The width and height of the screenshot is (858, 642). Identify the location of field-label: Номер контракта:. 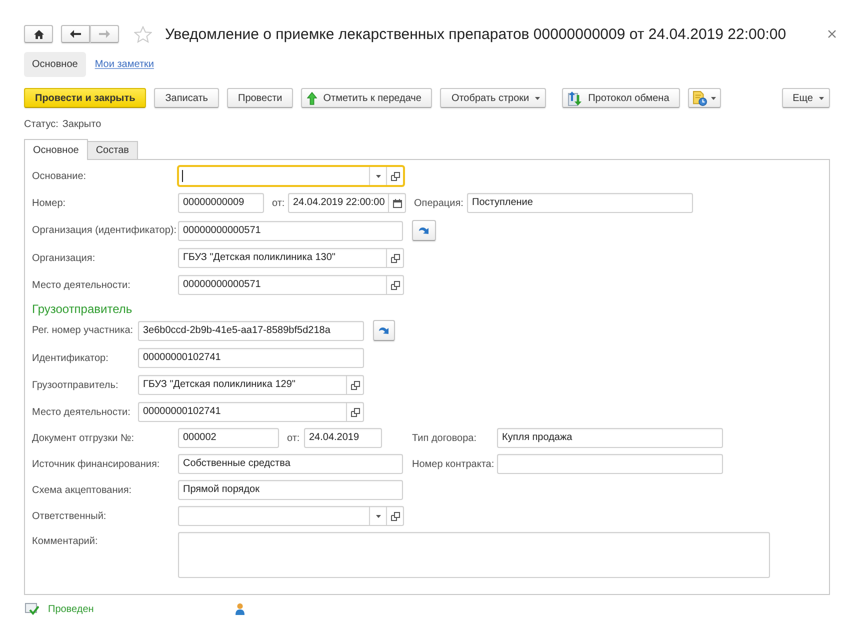
(454, 464).